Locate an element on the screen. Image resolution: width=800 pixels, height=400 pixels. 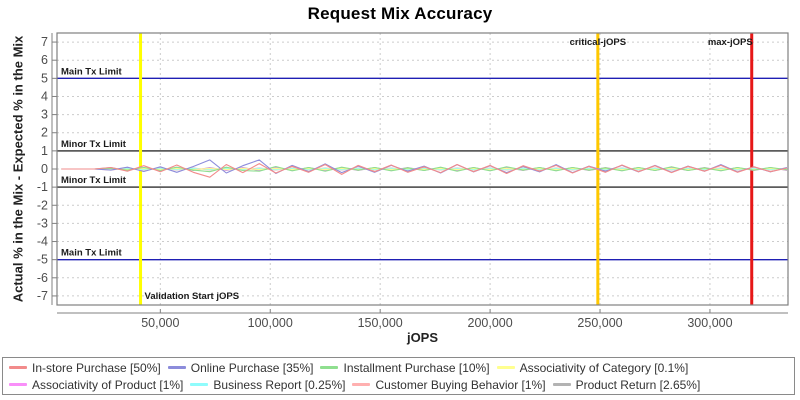
legend-label: In-store Purchase [50%] is located at coordinates (96, 367).